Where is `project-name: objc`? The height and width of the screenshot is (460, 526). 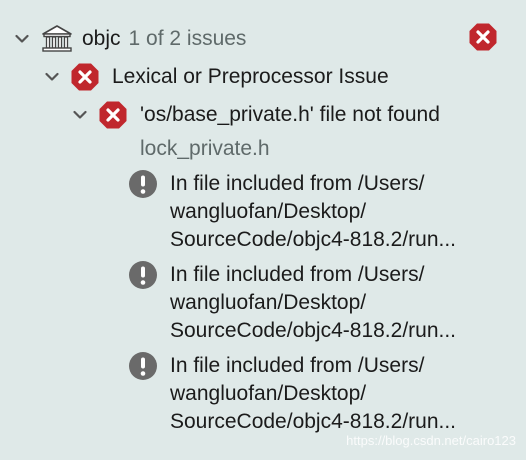
project-name: objc is located at coordinates (101, 38).